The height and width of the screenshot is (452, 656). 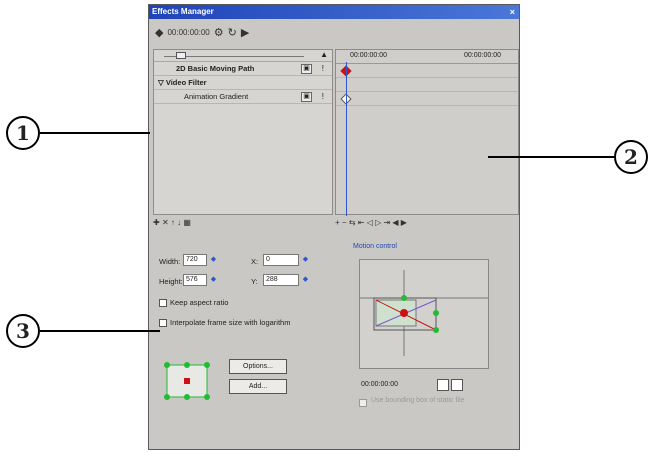 I want to click on height-input: 576, so click(x=195, y=280).